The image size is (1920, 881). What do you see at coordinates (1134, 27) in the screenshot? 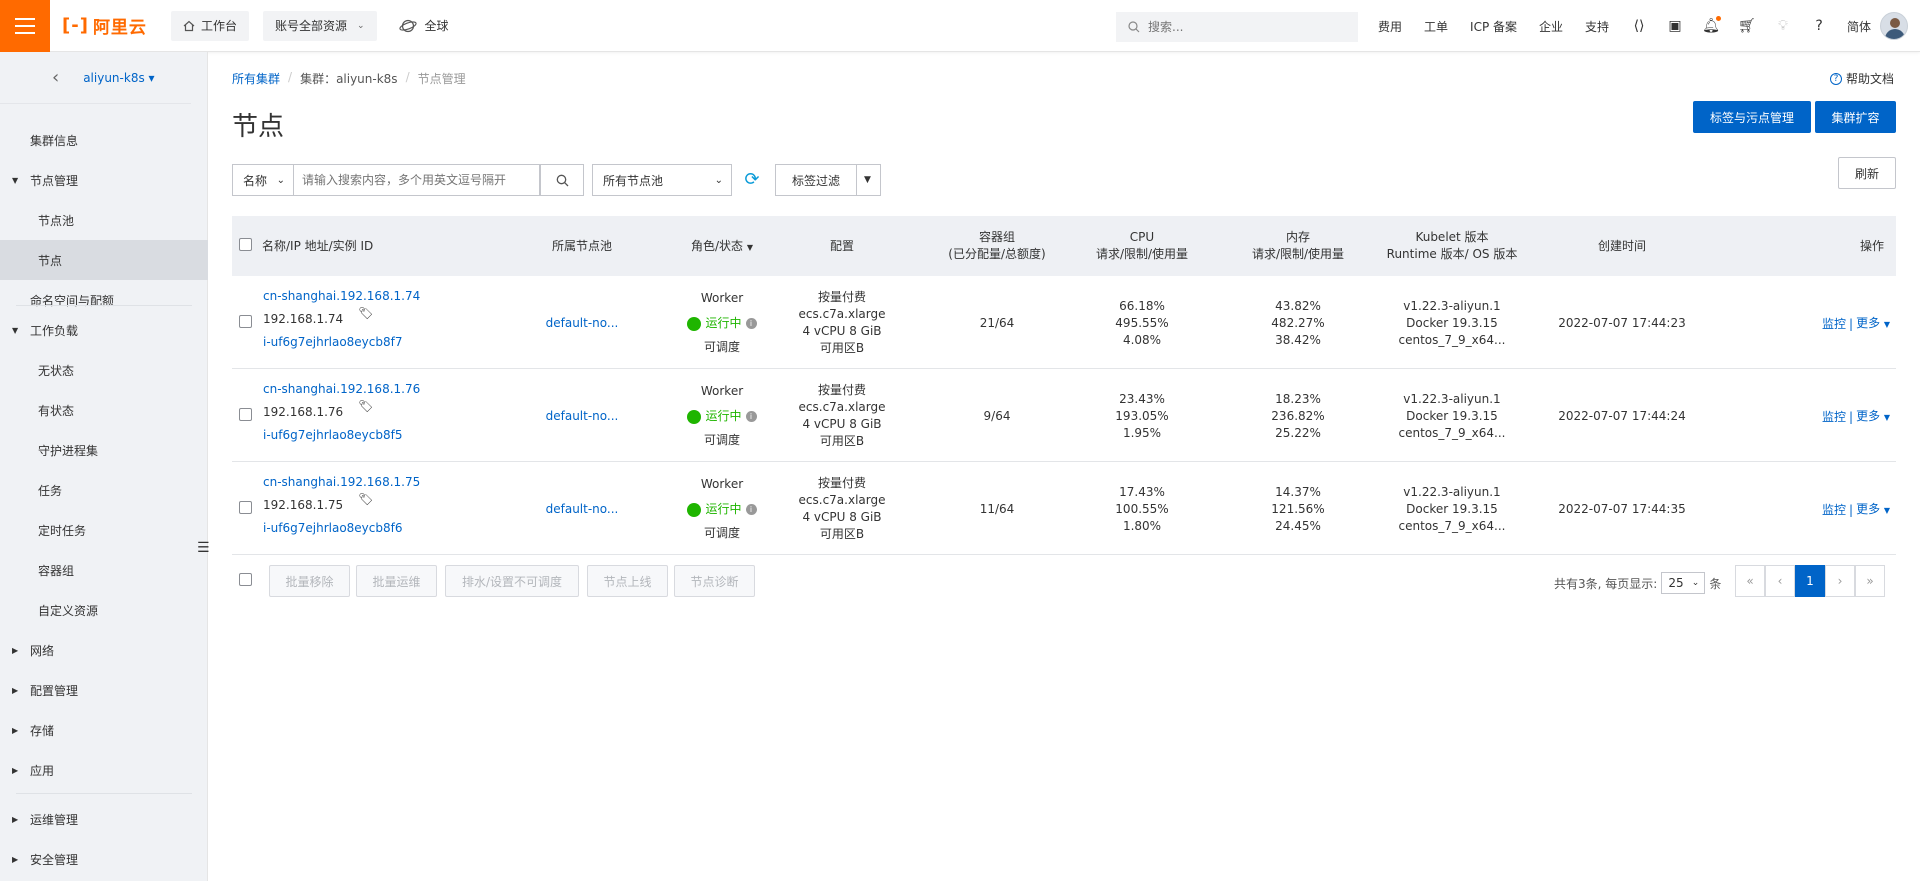
I see `search-icon` at bounding box center [1134, 27].